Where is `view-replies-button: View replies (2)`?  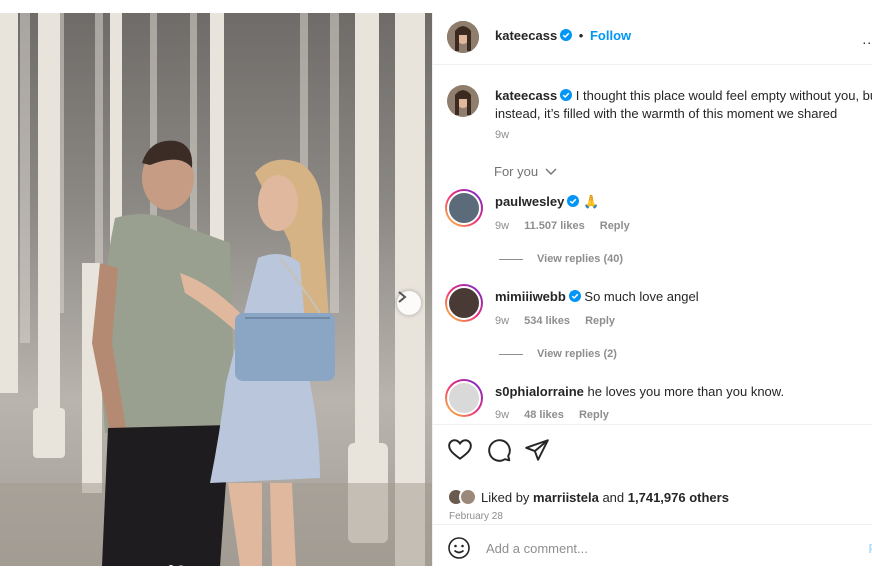
view-replies-button: View replies (2) is located at coordinates (558, 354).